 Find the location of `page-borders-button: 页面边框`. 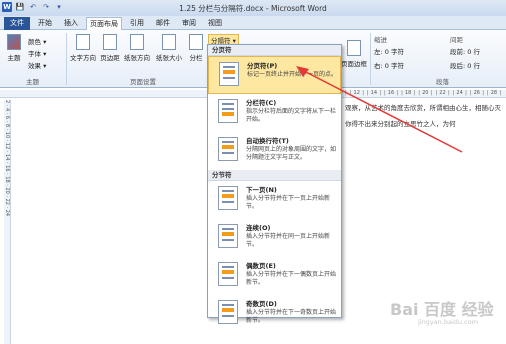

page-borders-button: 页面边框 is located at coordinates (354, 54).